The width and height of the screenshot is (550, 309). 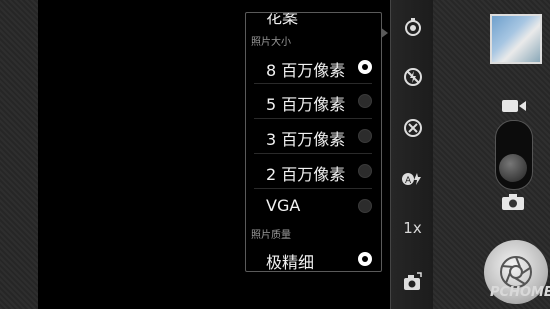 What do you see at coordinates (271, 235) in the screenshot?
I see `photo-quality-header: 照片质量` at bounding box center [271, 235].